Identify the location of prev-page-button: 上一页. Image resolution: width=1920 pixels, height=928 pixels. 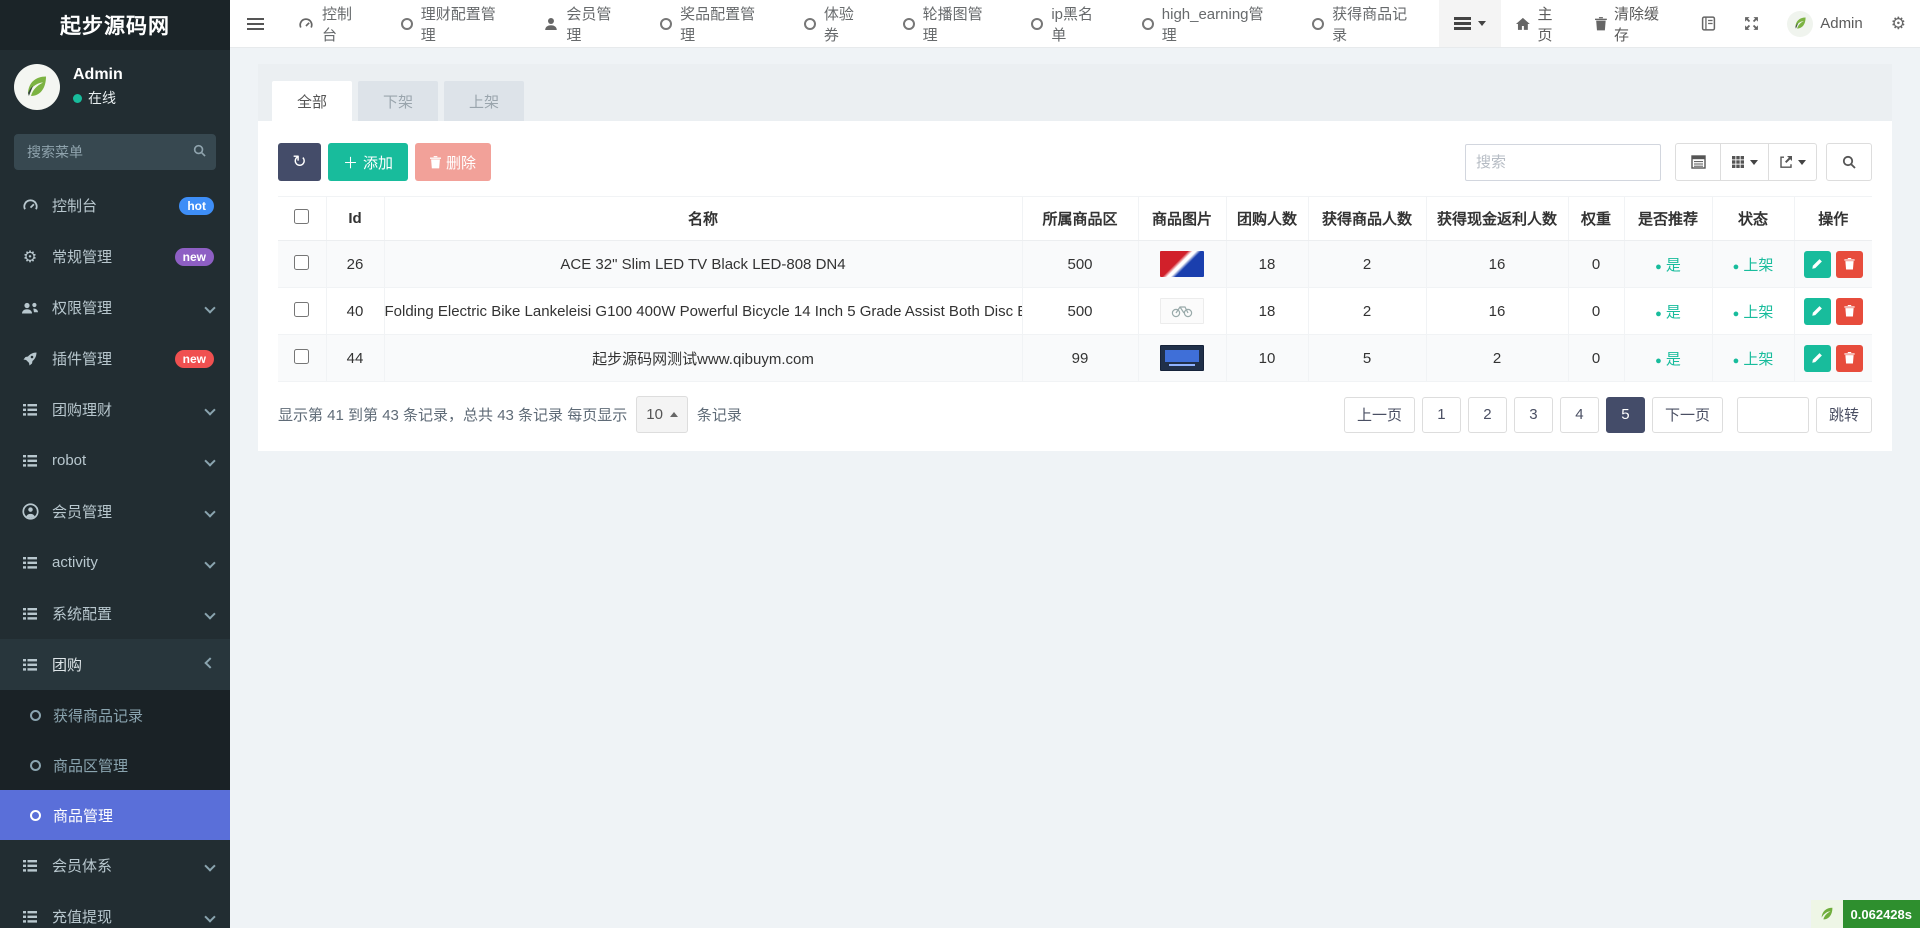
(1379, 414).